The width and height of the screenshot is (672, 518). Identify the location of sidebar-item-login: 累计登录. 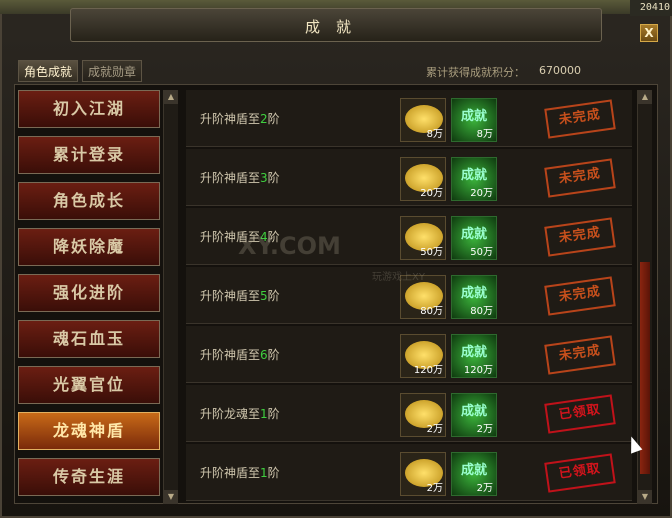
(89, 155).